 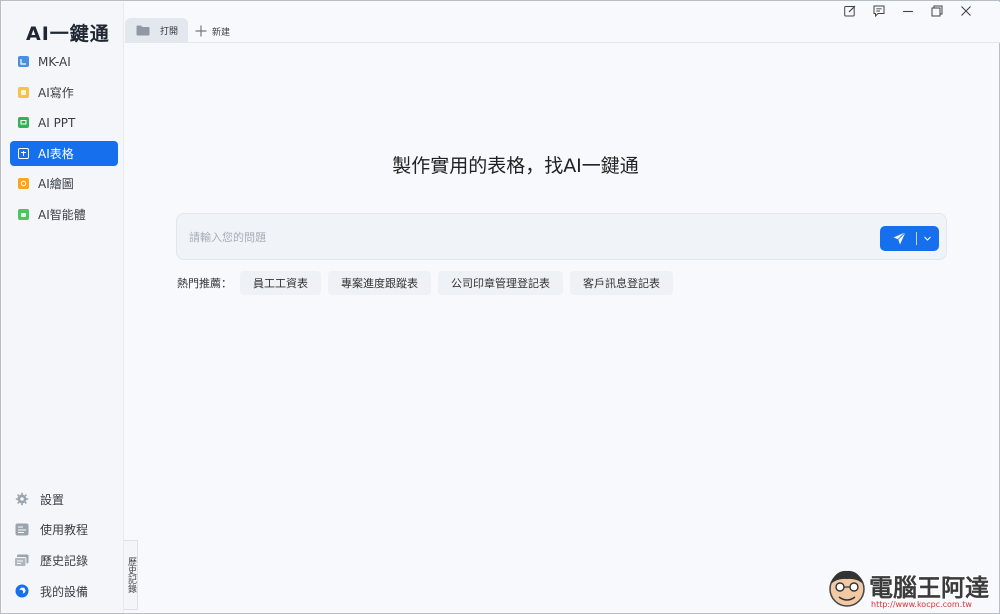 I want to click on app-logo: AI一鍵通, so click(x=68, y=34).